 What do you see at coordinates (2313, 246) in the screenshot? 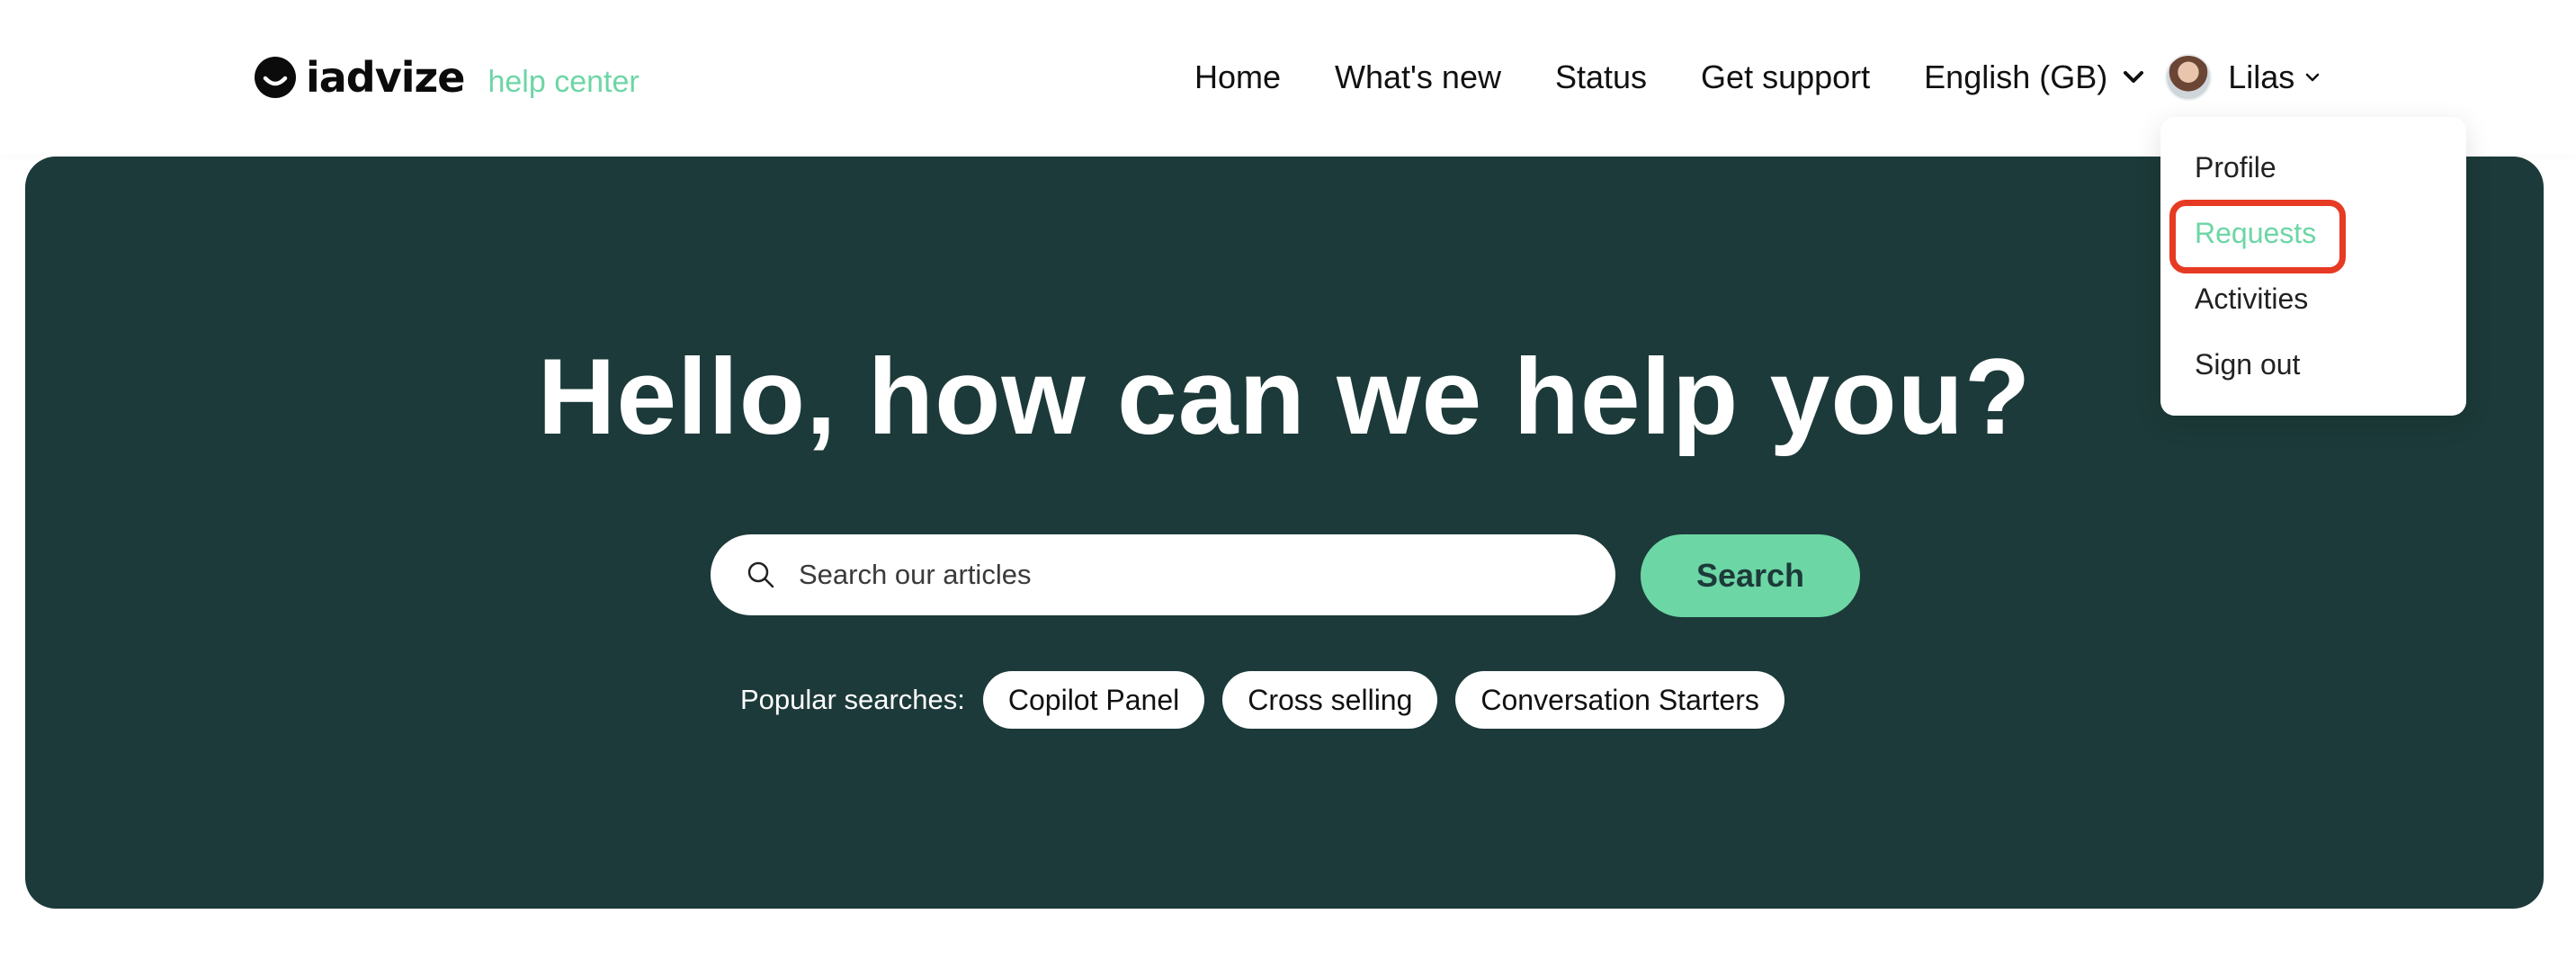
I see `menu-item-requests: Requests` at bounding box center [2313, 246].